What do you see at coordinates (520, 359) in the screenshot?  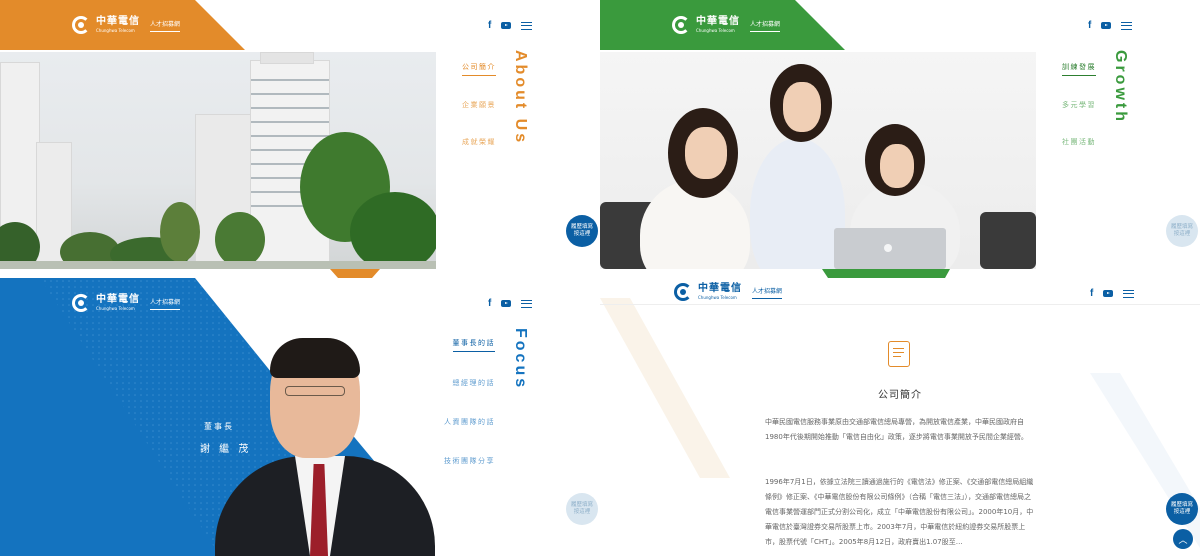 I see `focus-title: Focus` at bounding box center [520, 359].